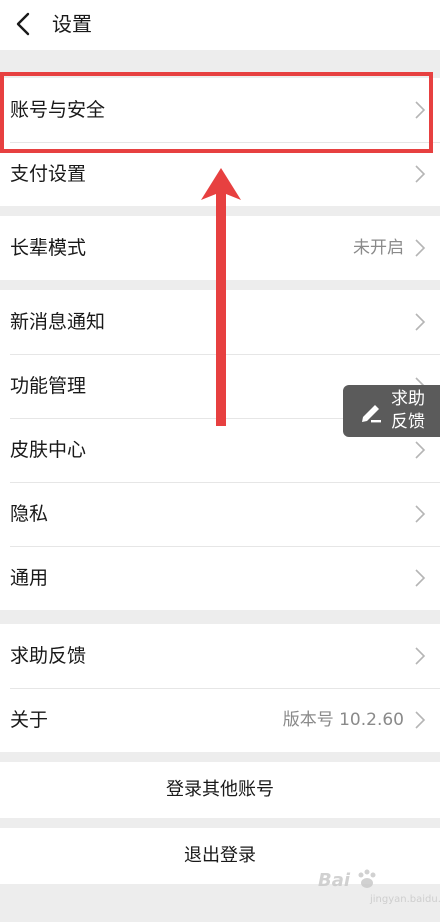 Image resolution: width=440 pixels, height=922 pixels. What do you see at coordinates (24, 24) in the screenshot?
I see `back-arrow-icon` at bounding box center [24, 24].